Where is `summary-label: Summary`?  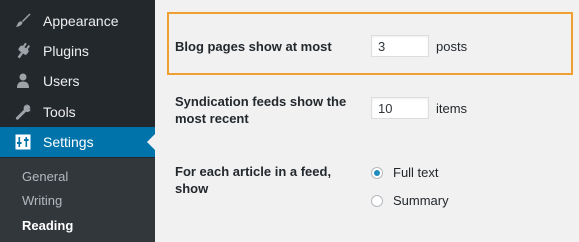 summary-label: Summary is located at coordinates (421, 200).